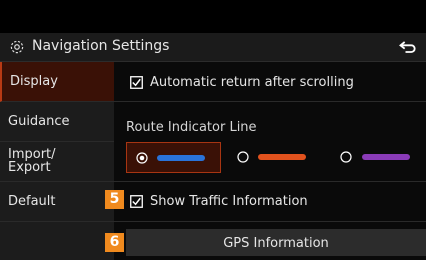 Image resolution: width=426 pixels, height=260 pixels. I want to click on gps-information-button: GPS Information, so click(276, 242).